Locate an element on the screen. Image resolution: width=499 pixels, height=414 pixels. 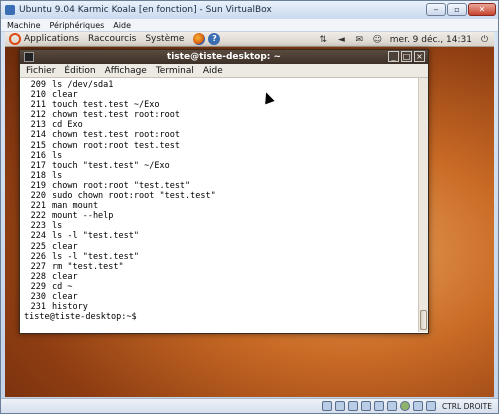
network-adapter-icon is located at coordinates (365, 406).